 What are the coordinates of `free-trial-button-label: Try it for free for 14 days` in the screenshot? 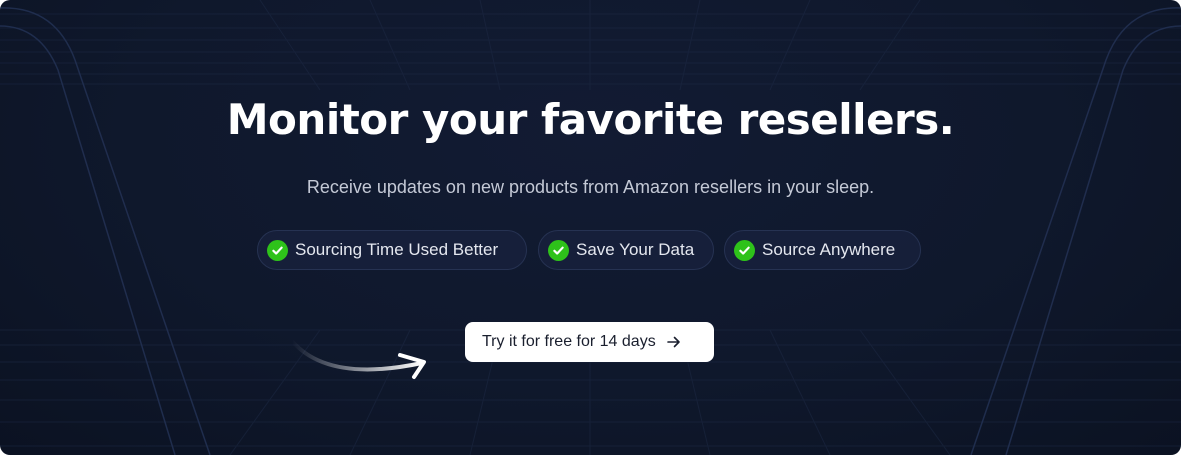 It's located at (569, 341).